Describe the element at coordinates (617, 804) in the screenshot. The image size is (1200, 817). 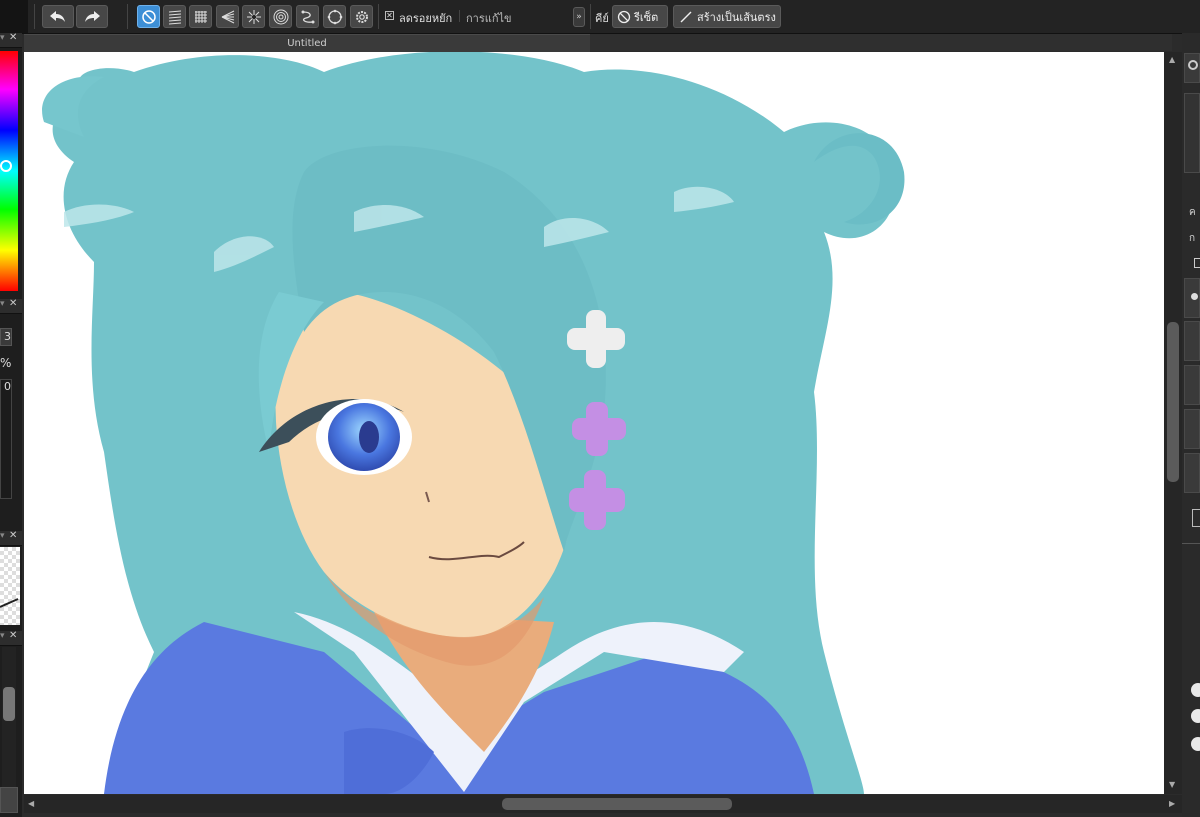
I see `horizontal-scroll-thumb` at that location.